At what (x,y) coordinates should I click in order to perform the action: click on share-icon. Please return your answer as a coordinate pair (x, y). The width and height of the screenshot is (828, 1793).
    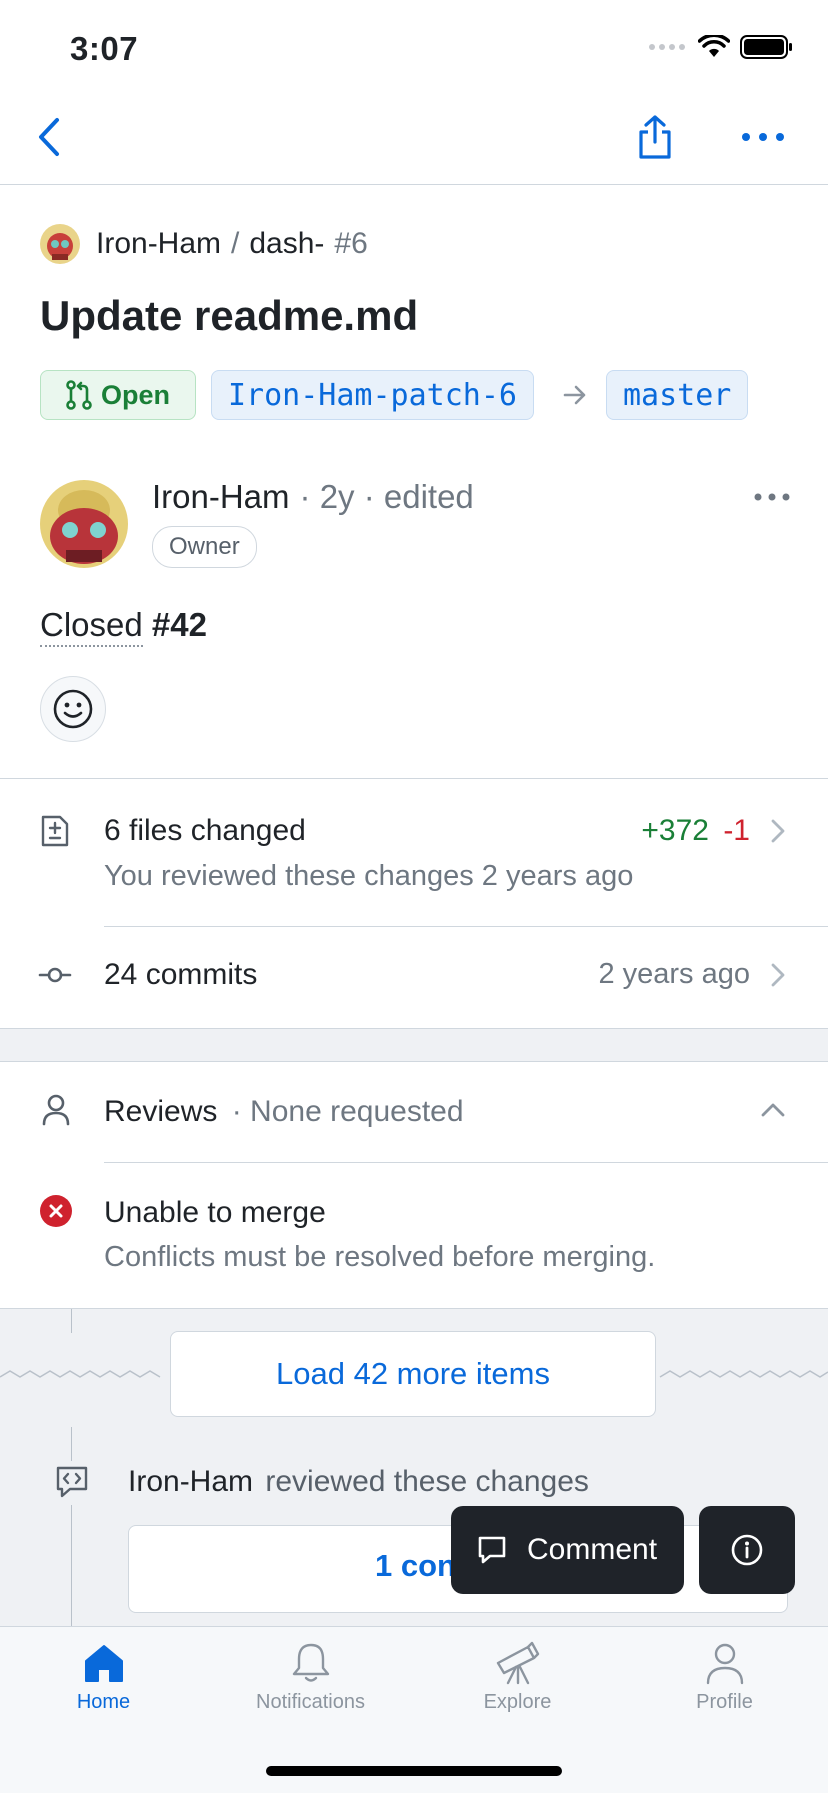
    Looking at the image, I should click on (655, 137).